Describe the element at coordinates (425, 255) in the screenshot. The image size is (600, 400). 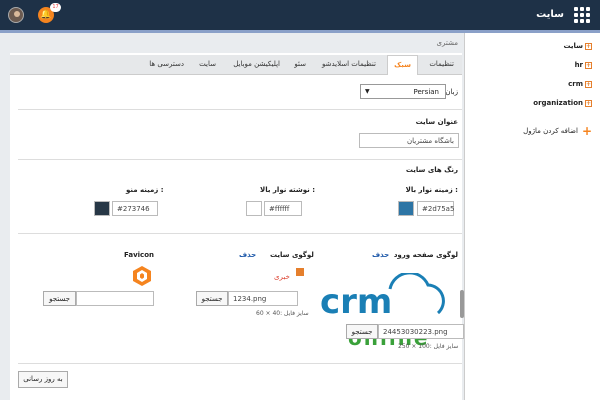
I see `login-logo-label: لوگوی صفحه ورود` at that location.